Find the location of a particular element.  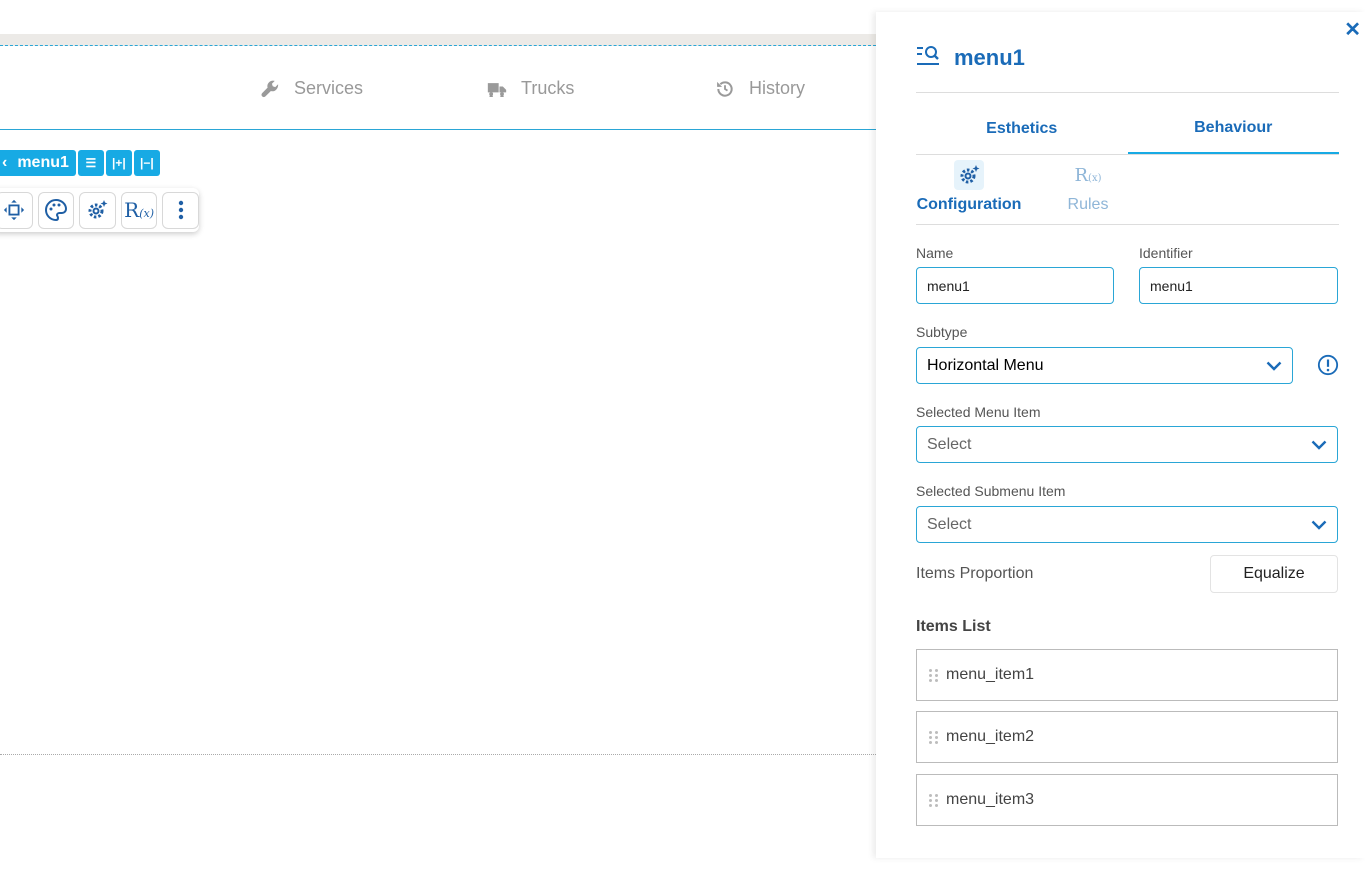

canvas-menu-item-history: History is located at coordinates (760, 88).